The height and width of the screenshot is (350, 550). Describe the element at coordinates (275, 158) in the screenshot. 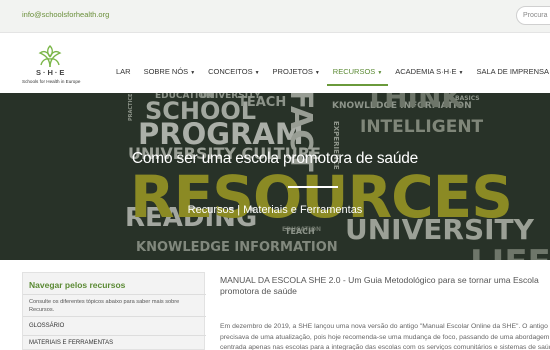

I see `hero-title: Como ser uma escola promotora de saúde` at that location.